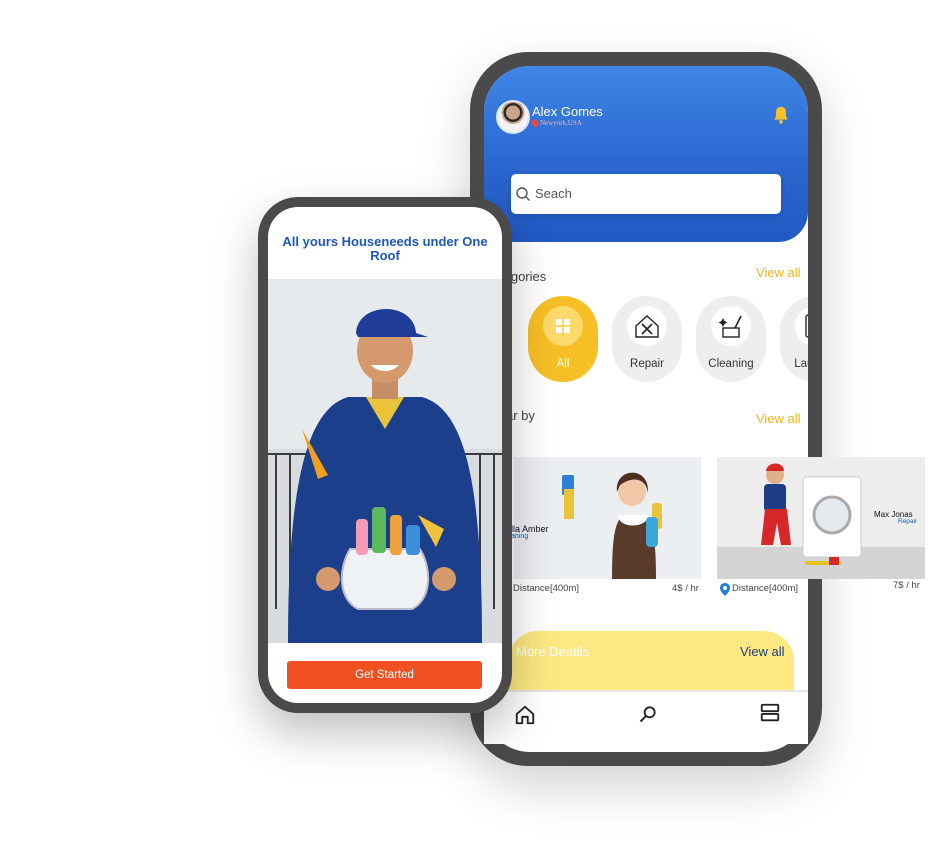 This screenshot has height=863, width=937. What do you see at coordinates (646, 194) in the screenshot?
I see `search-input: Seach` at bounding box center [646, 194].